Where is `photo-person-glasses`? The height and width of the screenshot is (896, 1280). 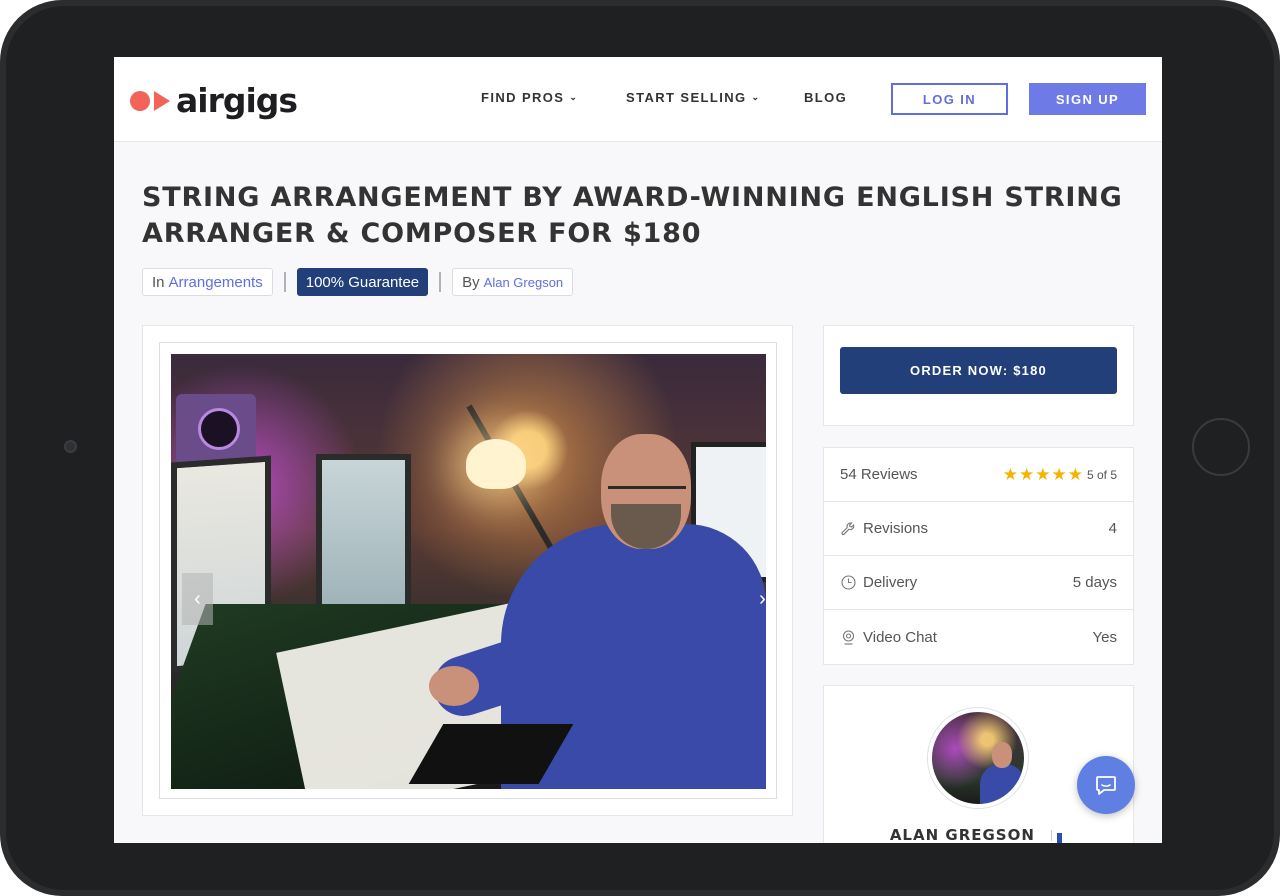 photo-person-glasses is located at coordinates (647, 493).